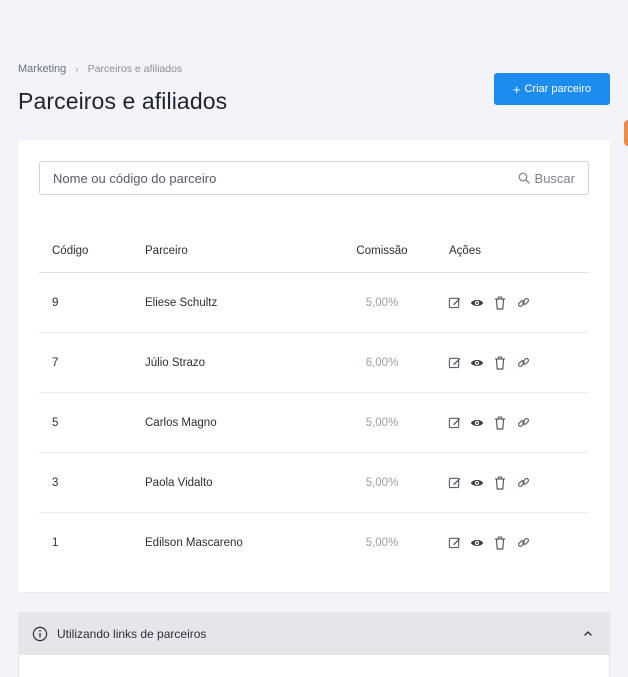 Image resolution: width=628 pixels, height=677 pixels. I want to click on info-panel-title: Utilizando links de parceiros, so click(132, 633).